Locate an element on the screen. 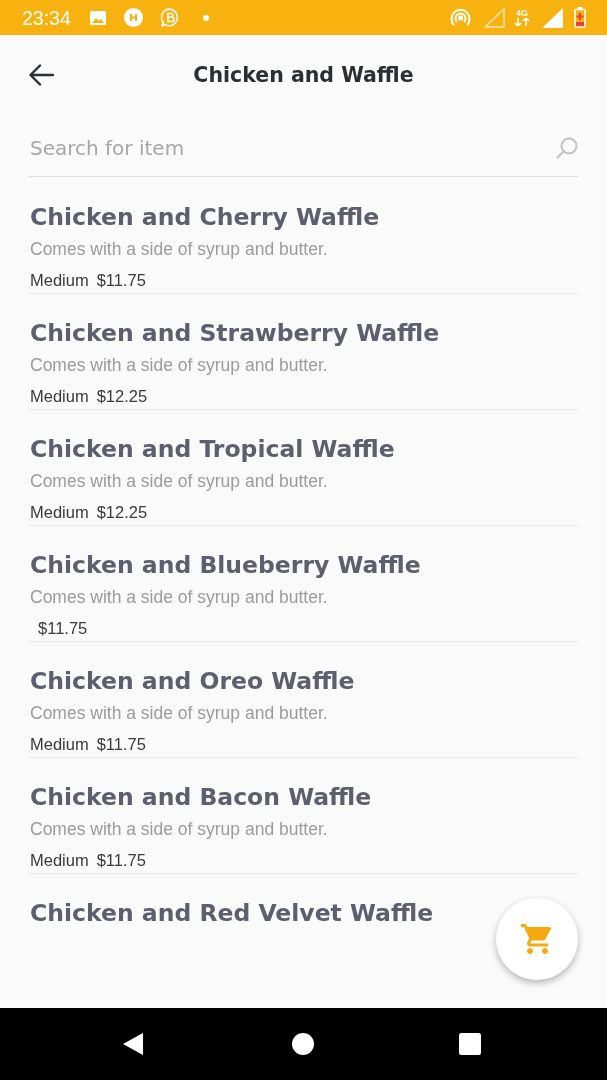  signal-full-icon is located at coordinates (552, 17).